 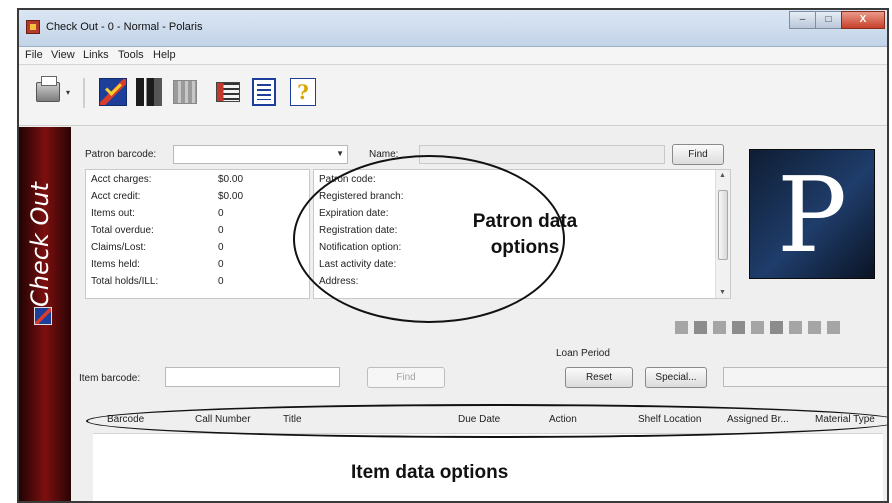 I want to click on patron-barcode-label: Patron barcode:, so click(x=121, y=154).